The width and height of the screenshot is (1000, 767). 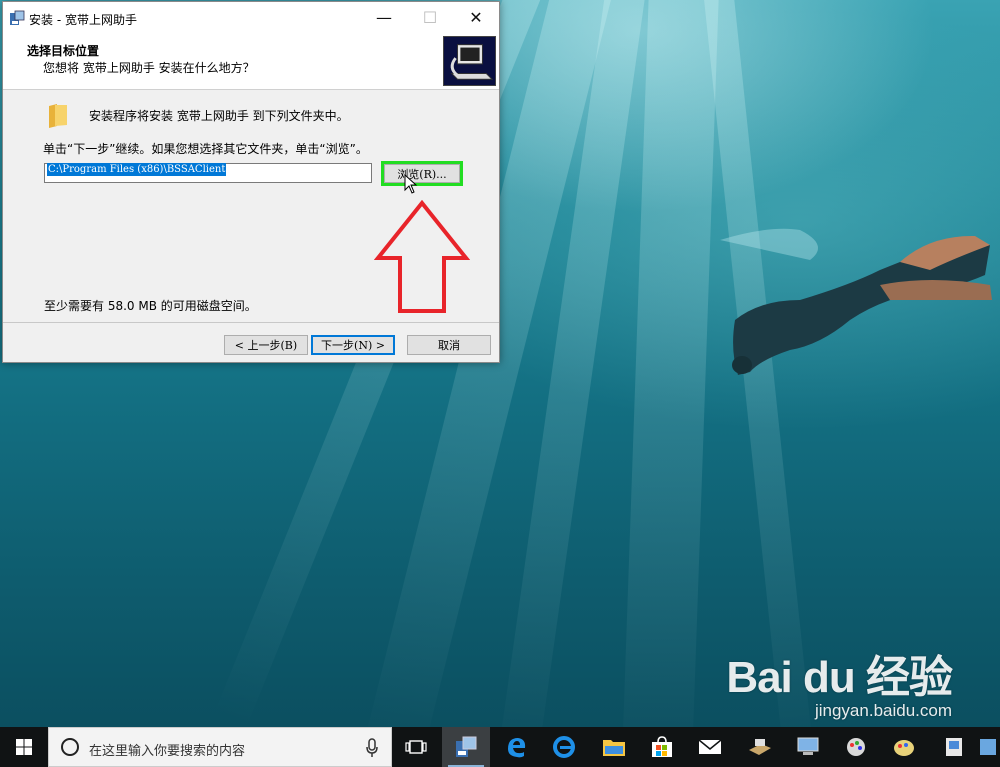 I want to click on folder-icon, so click(x=58, y=116).